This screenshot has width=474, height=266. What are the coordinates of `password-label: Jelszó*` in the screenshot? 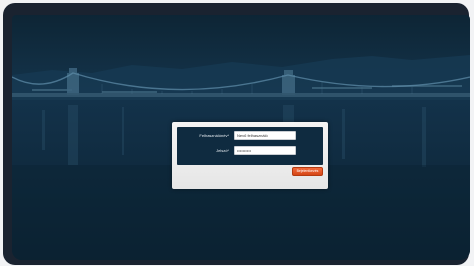 It's located at (222, 150).